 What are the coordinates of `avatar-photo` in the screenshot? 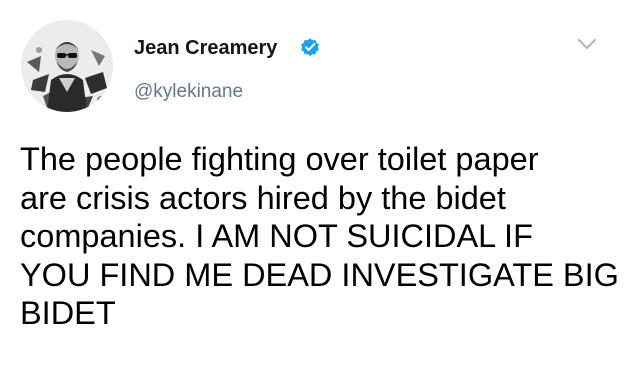 It's located at (67, 66).